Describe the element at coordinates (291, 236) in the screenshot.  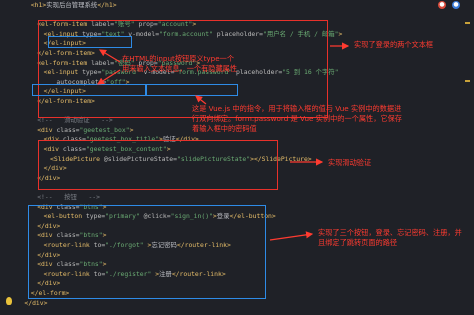
I see `arrow-buttons` at that location.